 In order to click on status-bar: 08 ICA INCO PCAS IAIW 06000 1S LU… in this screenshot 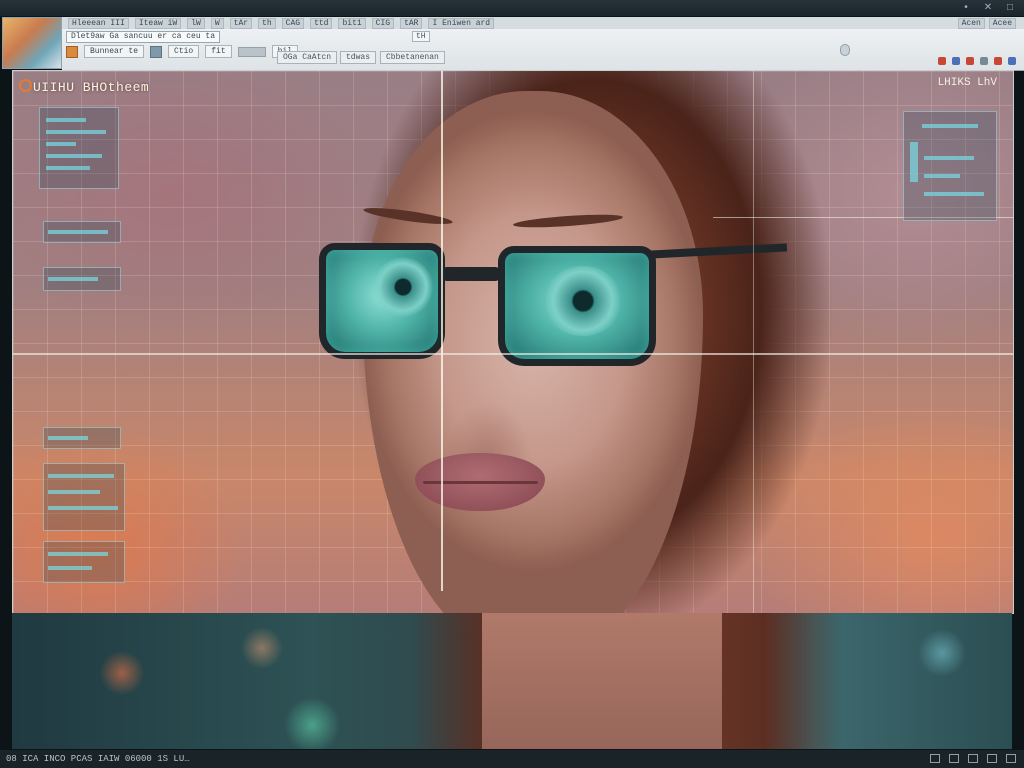, I will do `click(512, 759)`.